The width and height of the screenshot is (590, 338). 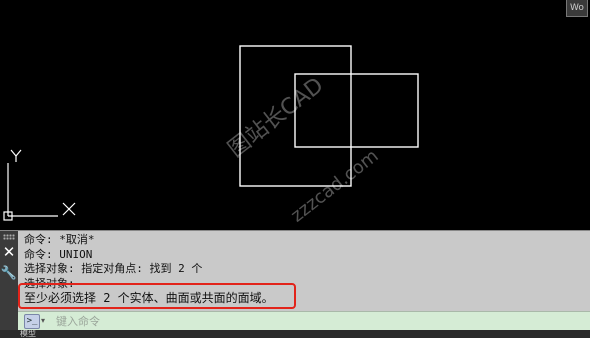 I want to click on close-icon: ✕, so click(x=9, y=252).